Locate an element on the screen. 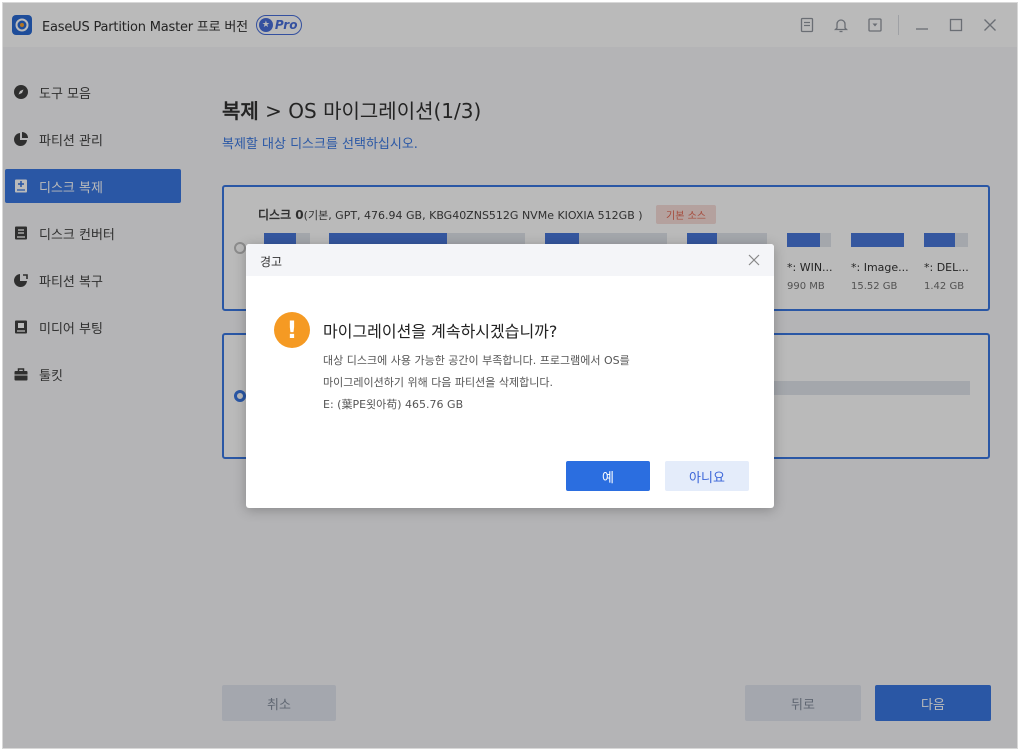 The height and width of the screenshot is (751, 1020). yes-button: 예 is located at coordinates (608, 476).